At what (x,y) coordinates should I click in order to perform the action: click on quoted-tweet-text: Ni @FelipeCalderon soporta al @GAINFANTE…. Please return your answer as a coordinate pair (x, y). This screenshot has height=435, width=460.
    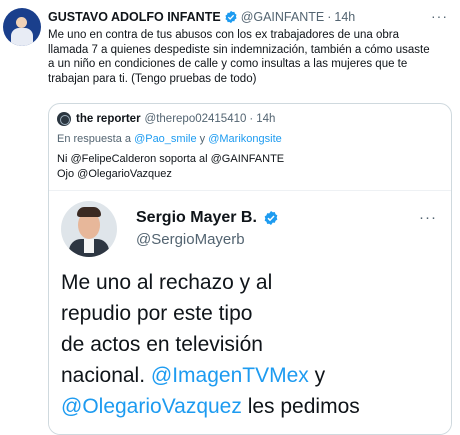
    Looking at the image, I should click on (170, 166).